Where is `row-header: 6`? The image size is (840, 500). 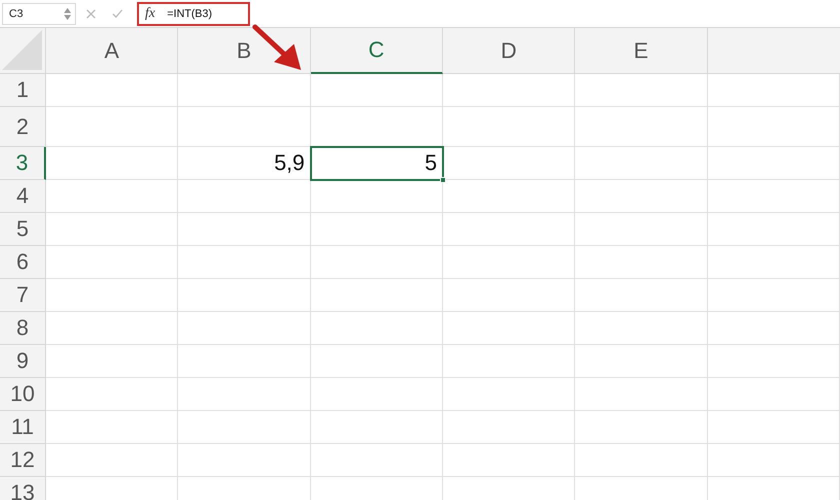
row-header: 6 is located at coordinates (23, 262).